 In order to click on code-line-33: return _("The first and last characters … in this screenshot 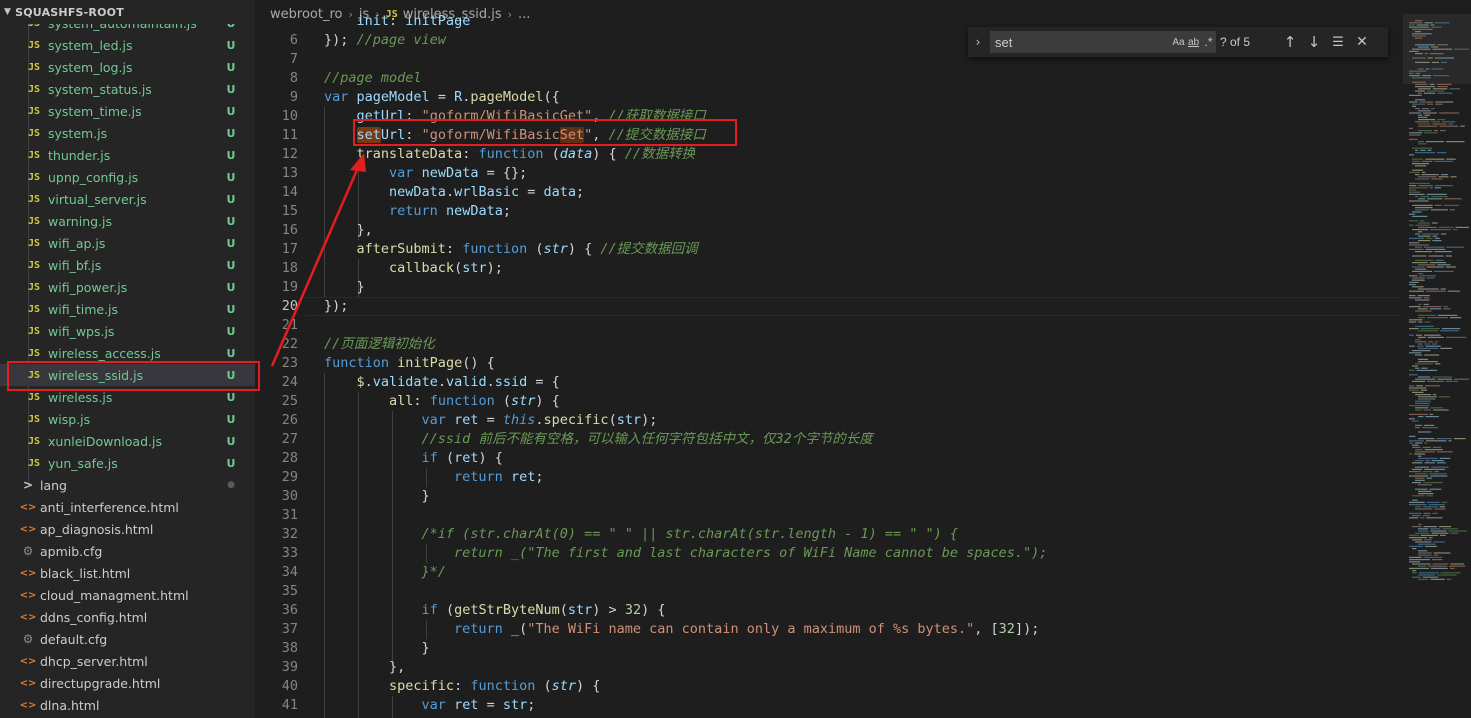, I will do `click(686, 553)`.